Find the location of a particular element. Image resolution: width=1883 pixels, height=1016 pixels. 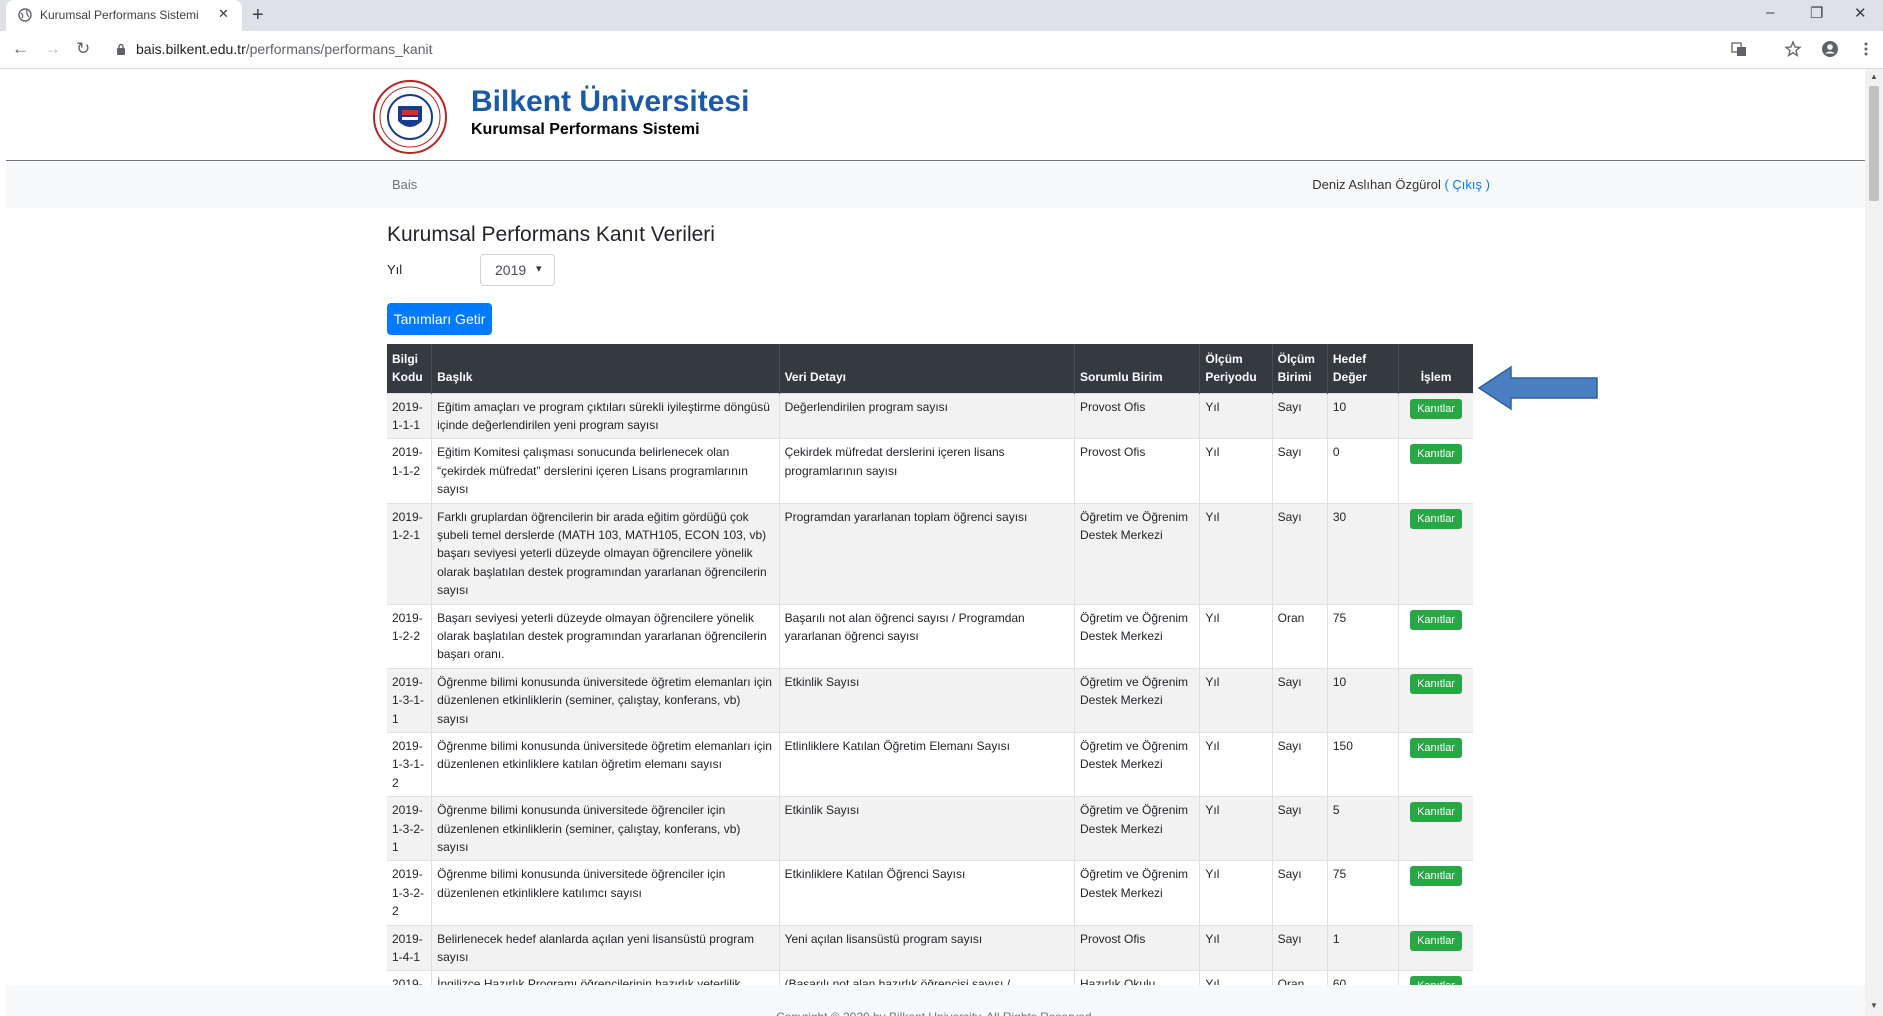

cell-bilgi-kodu: 2019-1-1-2 is located at coordinates (409, 471).